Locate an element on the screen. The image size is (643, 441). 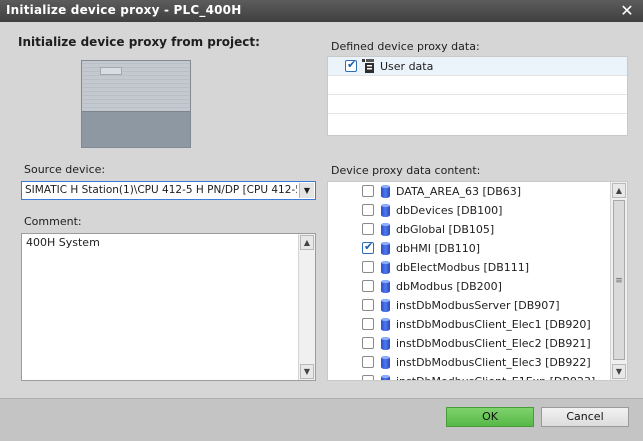
comment-label: Comment: is located at coordinates (53, 221).